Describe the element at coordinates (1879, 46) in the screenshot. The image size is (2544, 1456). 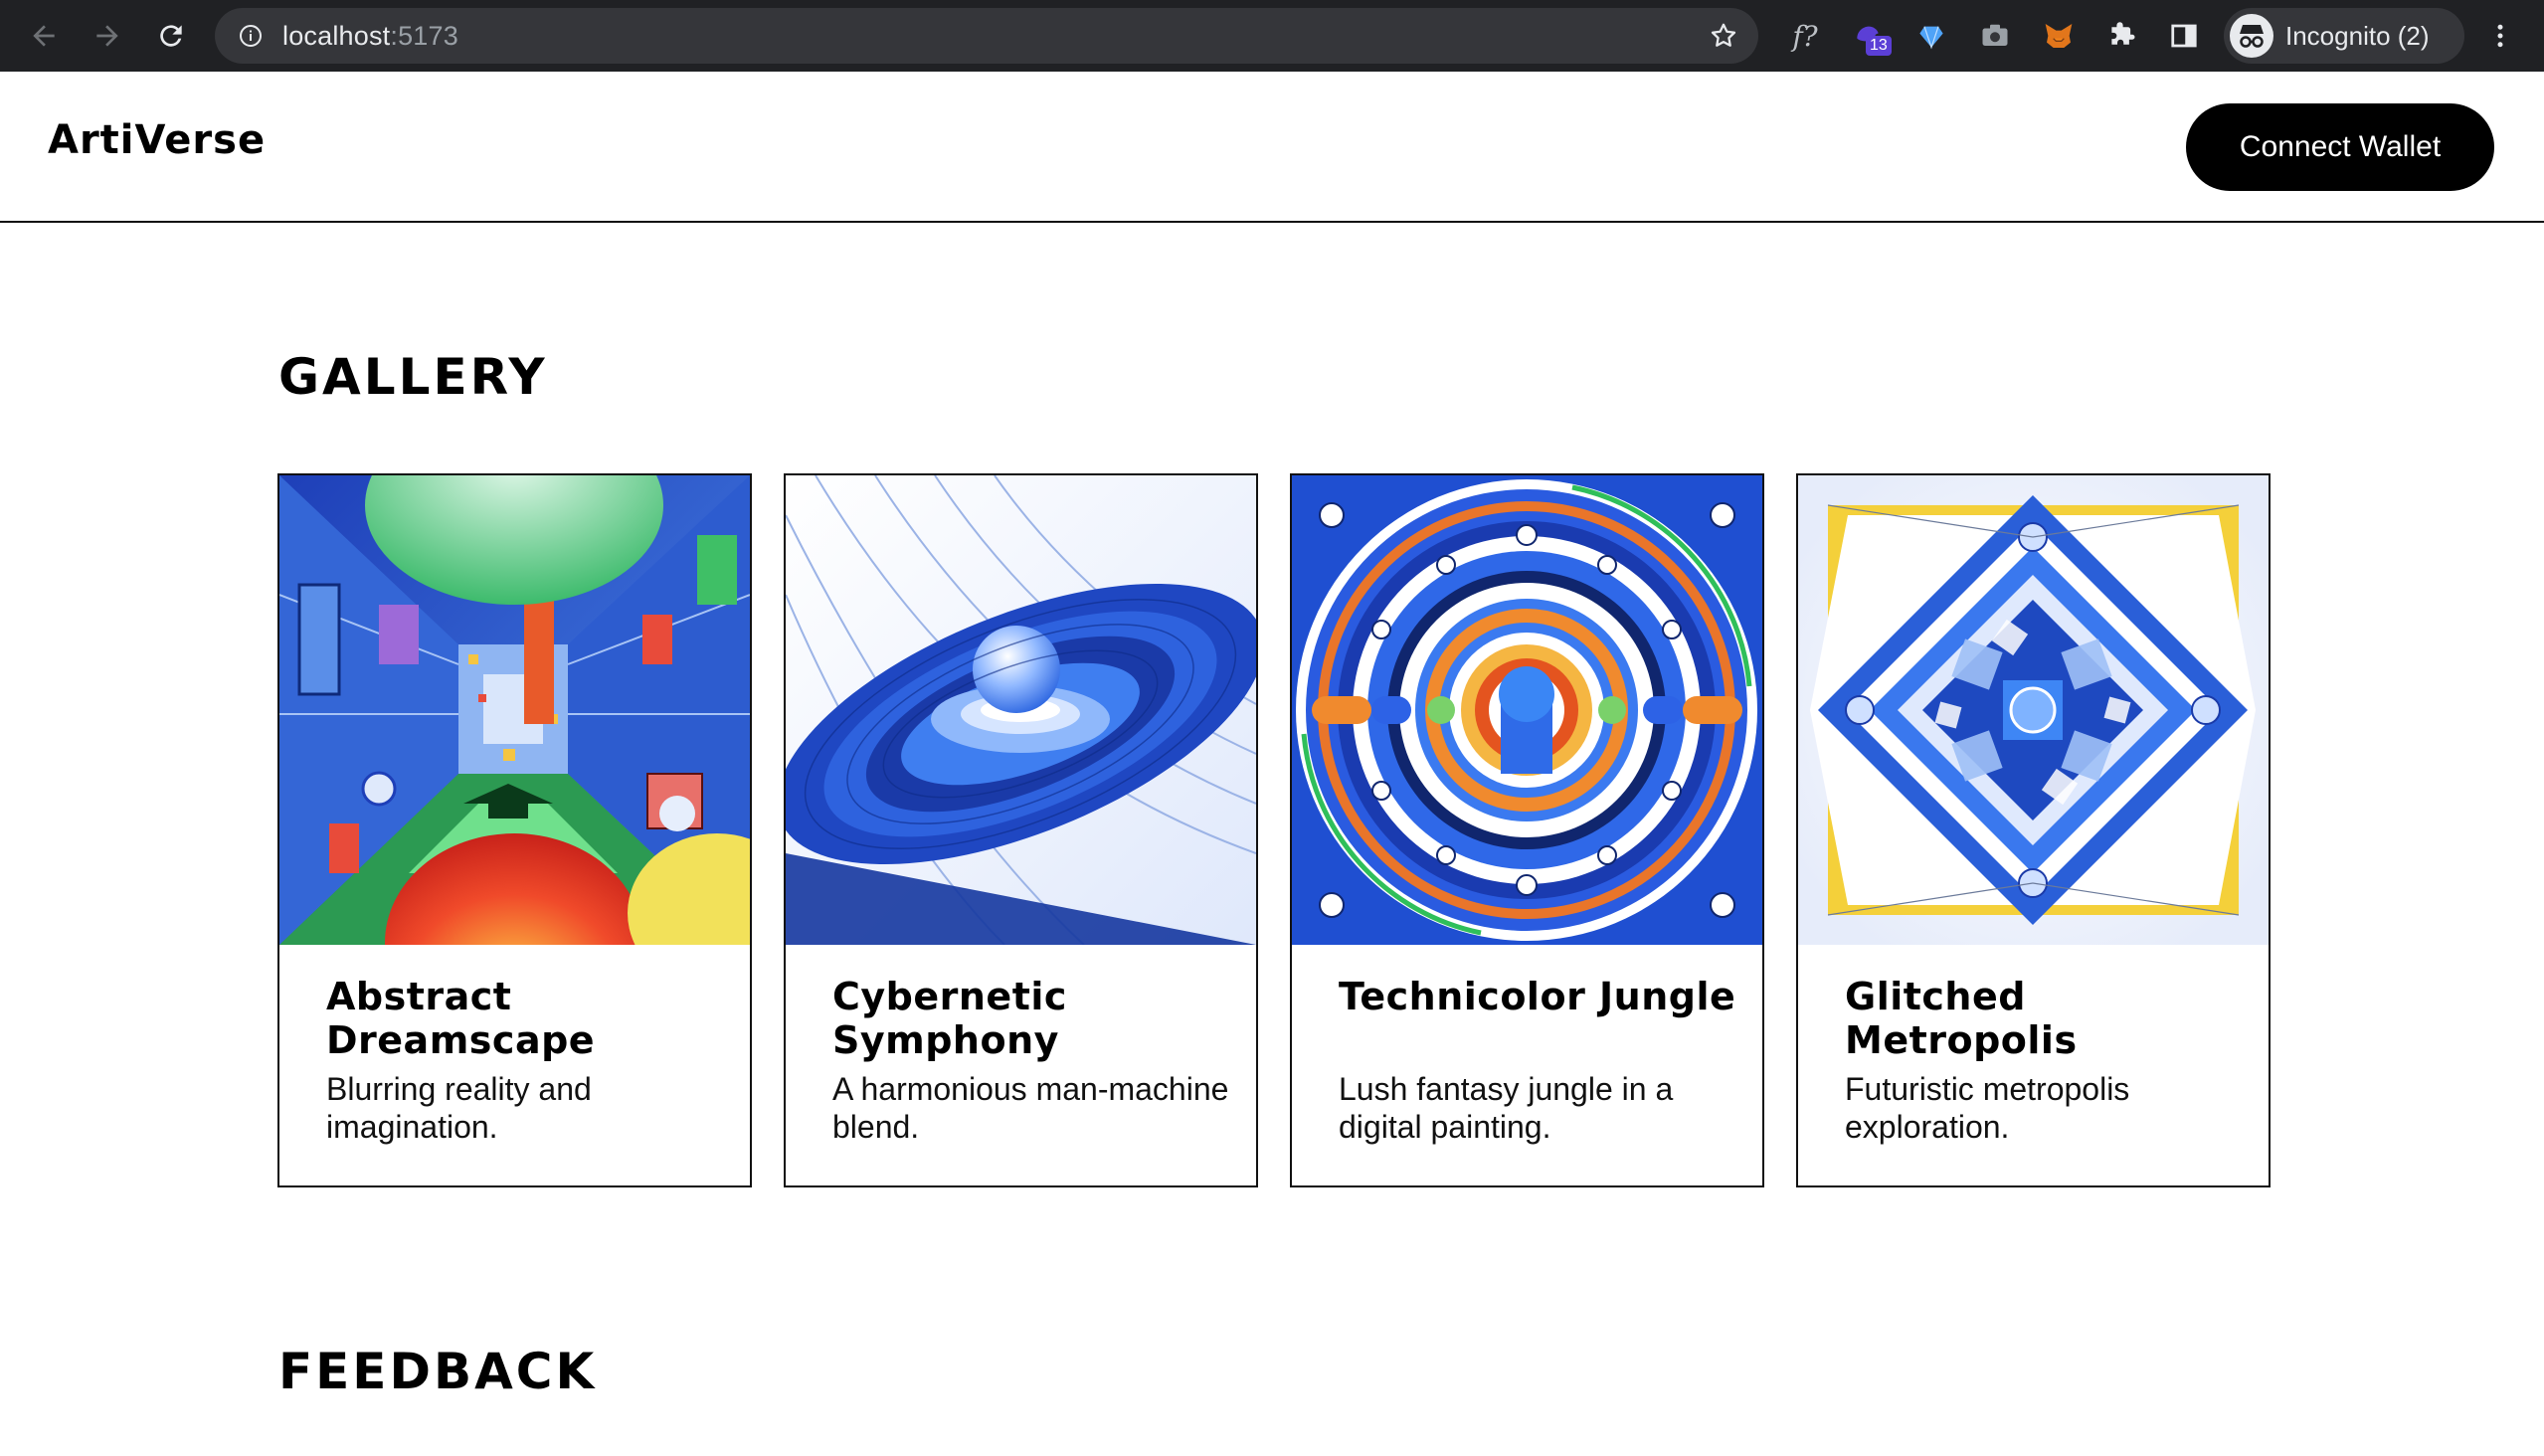
I see `extension-badge-count: 13` at that location.